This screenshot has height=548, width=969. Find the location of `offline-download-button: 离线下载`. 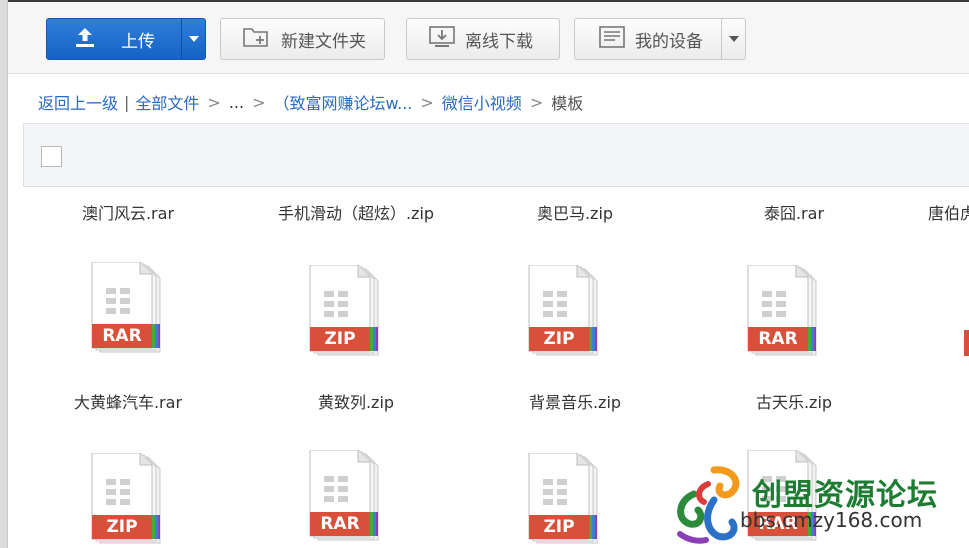

offline-download-button: 离线下载 is located at coordinates (483, 39).